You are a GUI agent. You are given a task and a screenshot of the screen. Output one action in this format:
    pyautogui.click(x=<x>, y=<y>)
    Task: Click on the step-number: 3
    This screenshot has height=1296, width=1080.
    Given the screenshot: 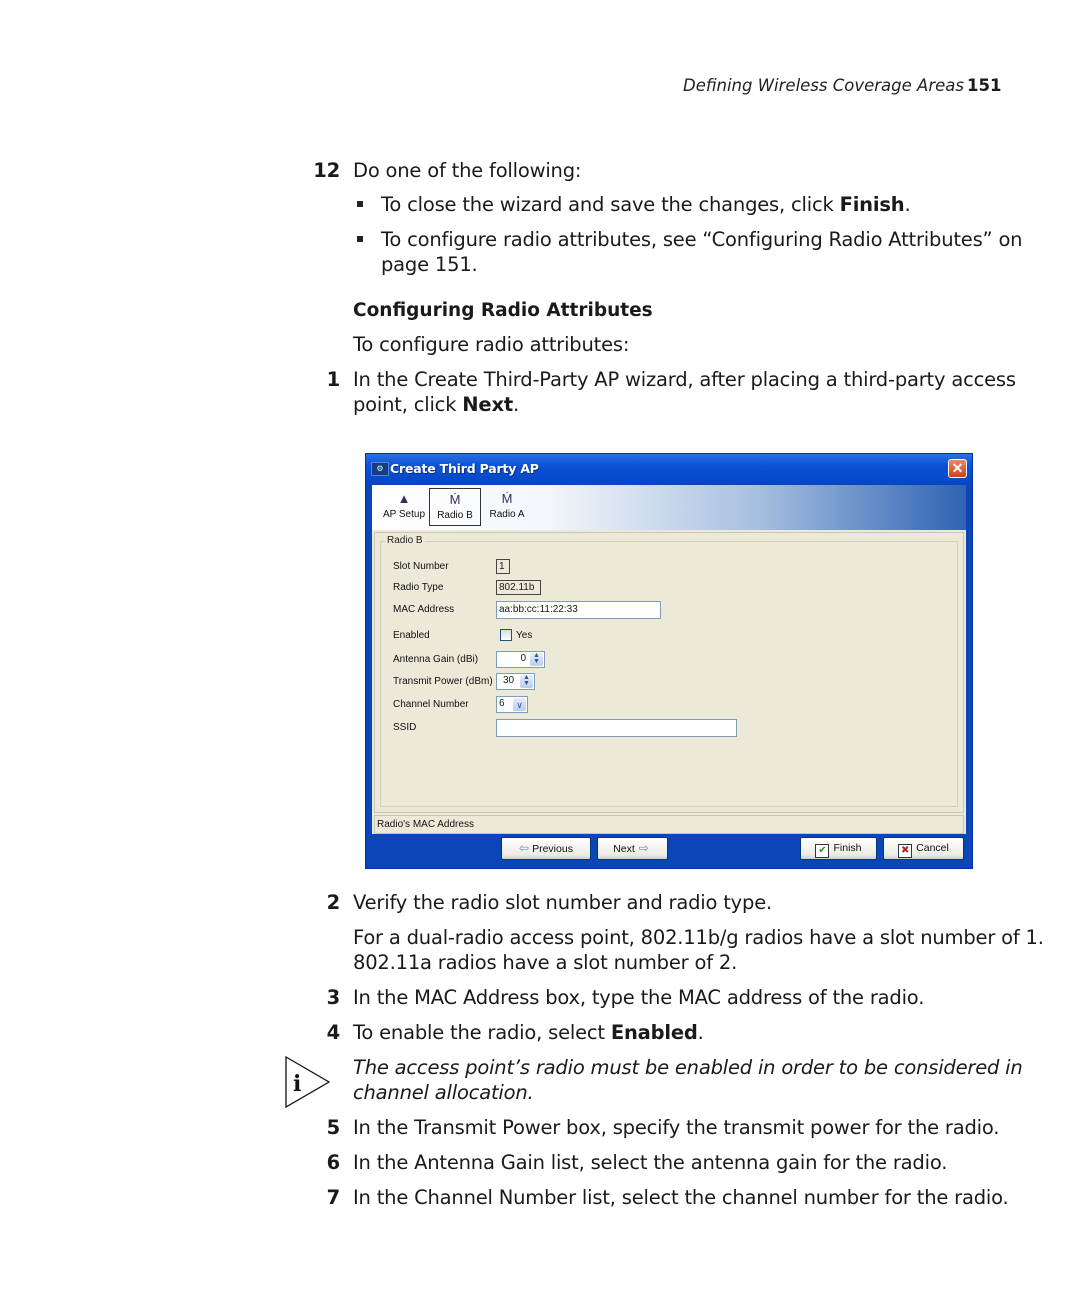 What is the action you would take?
    pyautogui.click(x=333, y=997)
    